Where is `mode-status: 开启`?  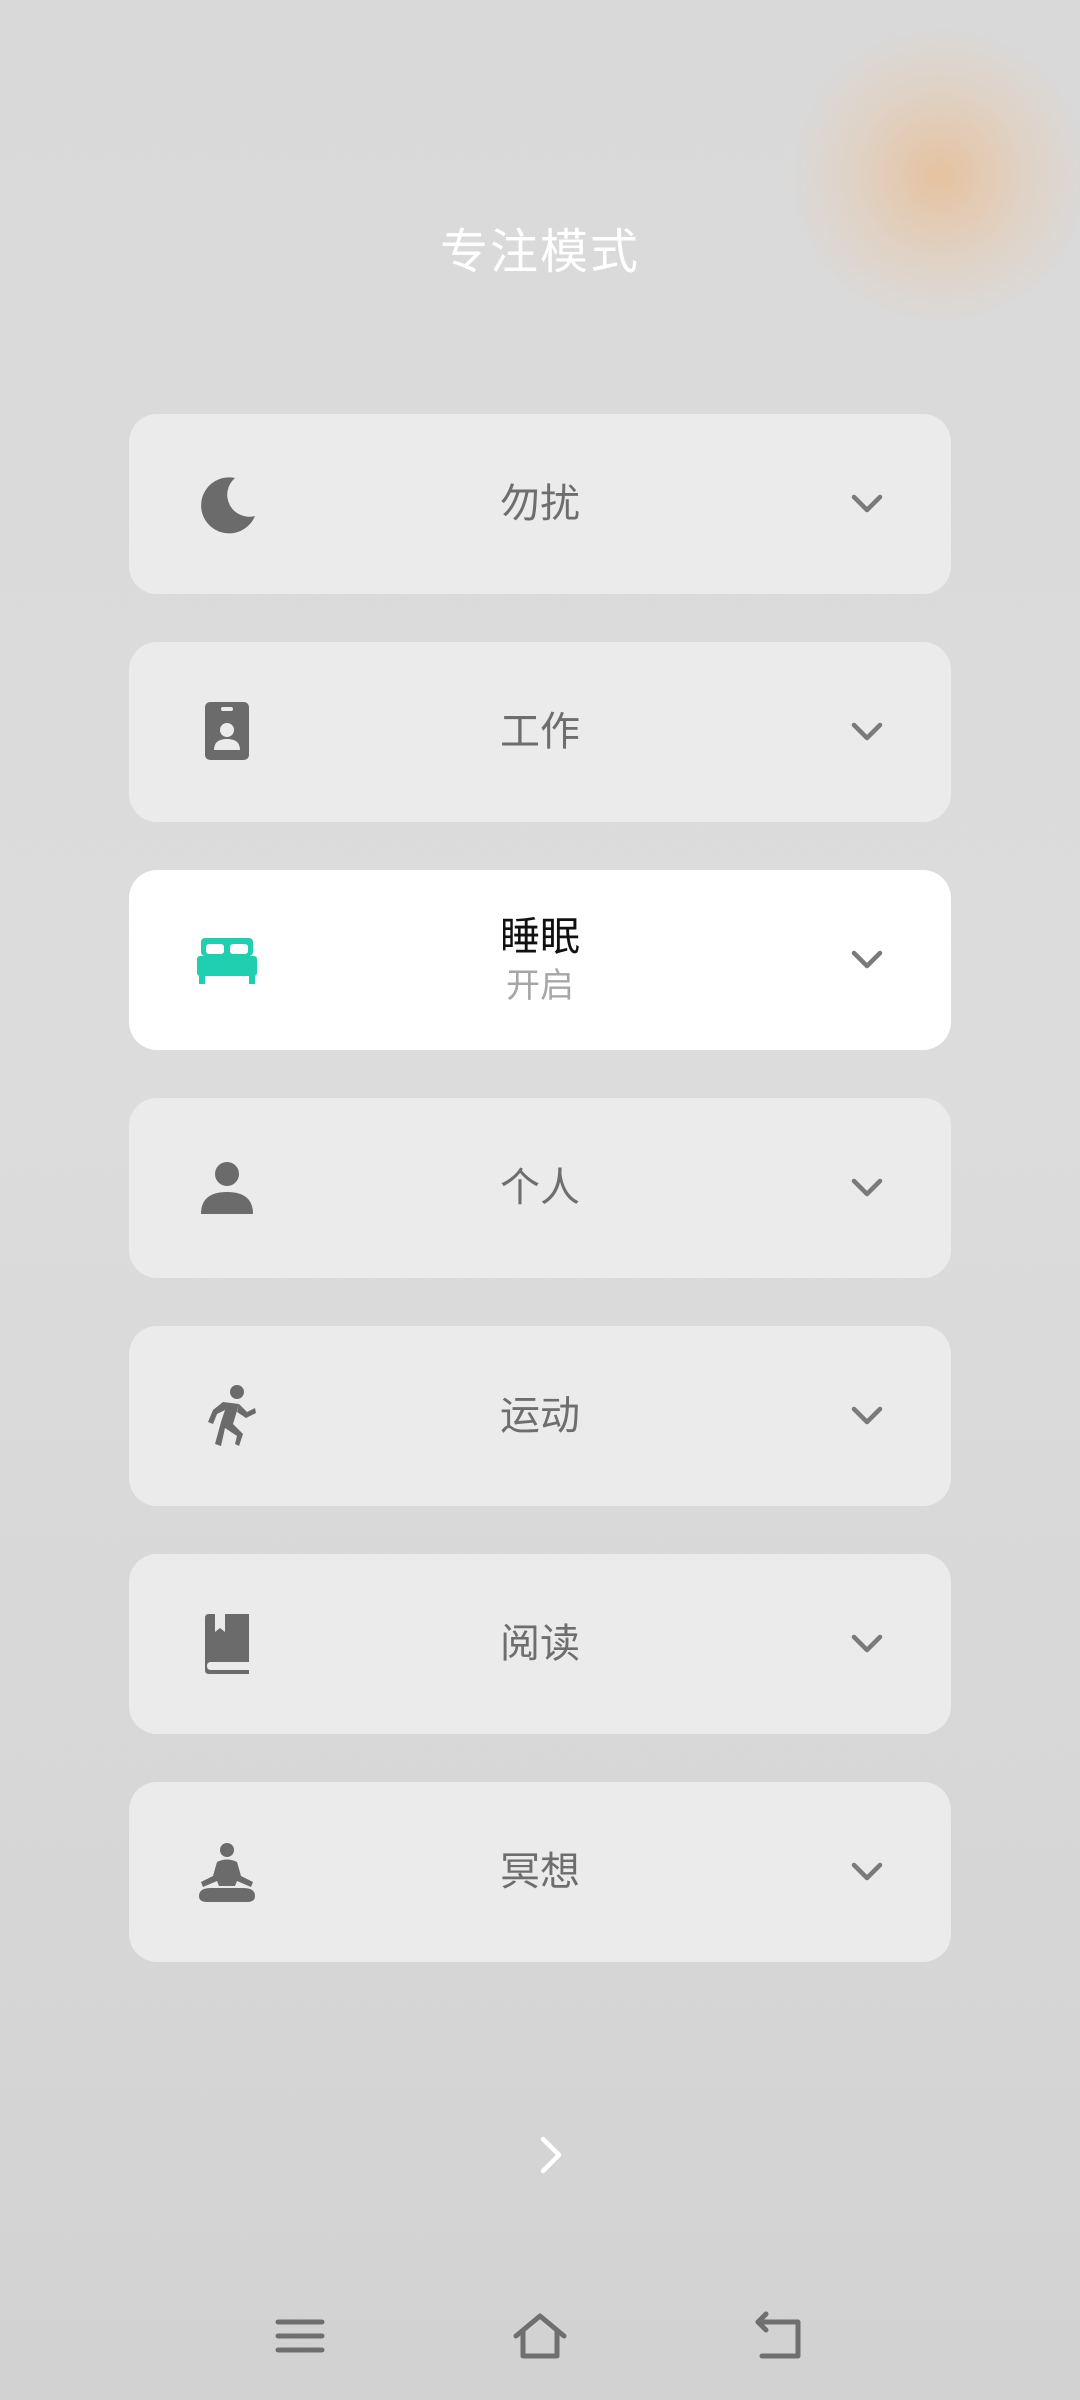
mode-status: 开启 is located at coordinates (540, 986).